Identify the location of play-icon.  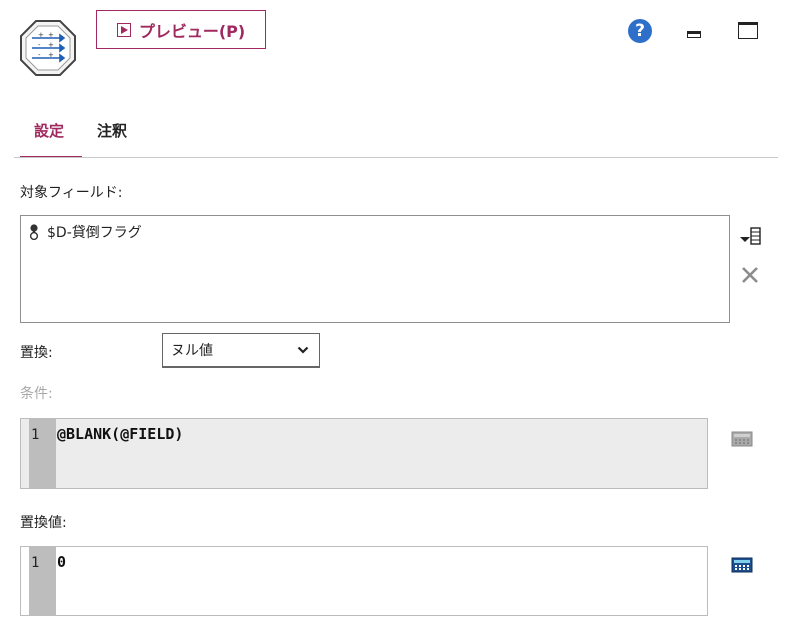
(123, 29).